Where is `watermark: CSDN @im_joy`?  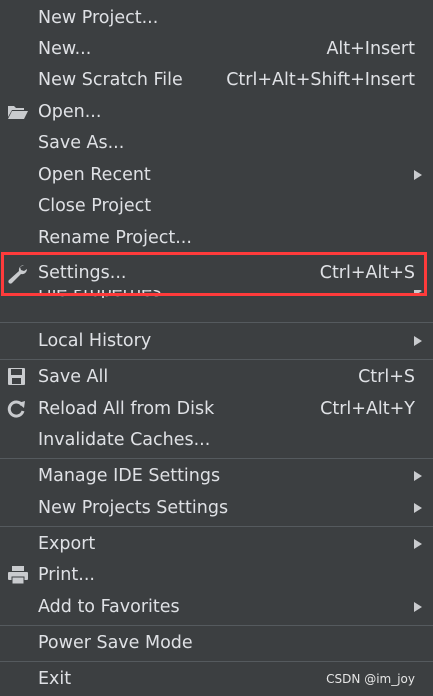
watermark: CSDN @im_joy is located at coordinates (370, 679).